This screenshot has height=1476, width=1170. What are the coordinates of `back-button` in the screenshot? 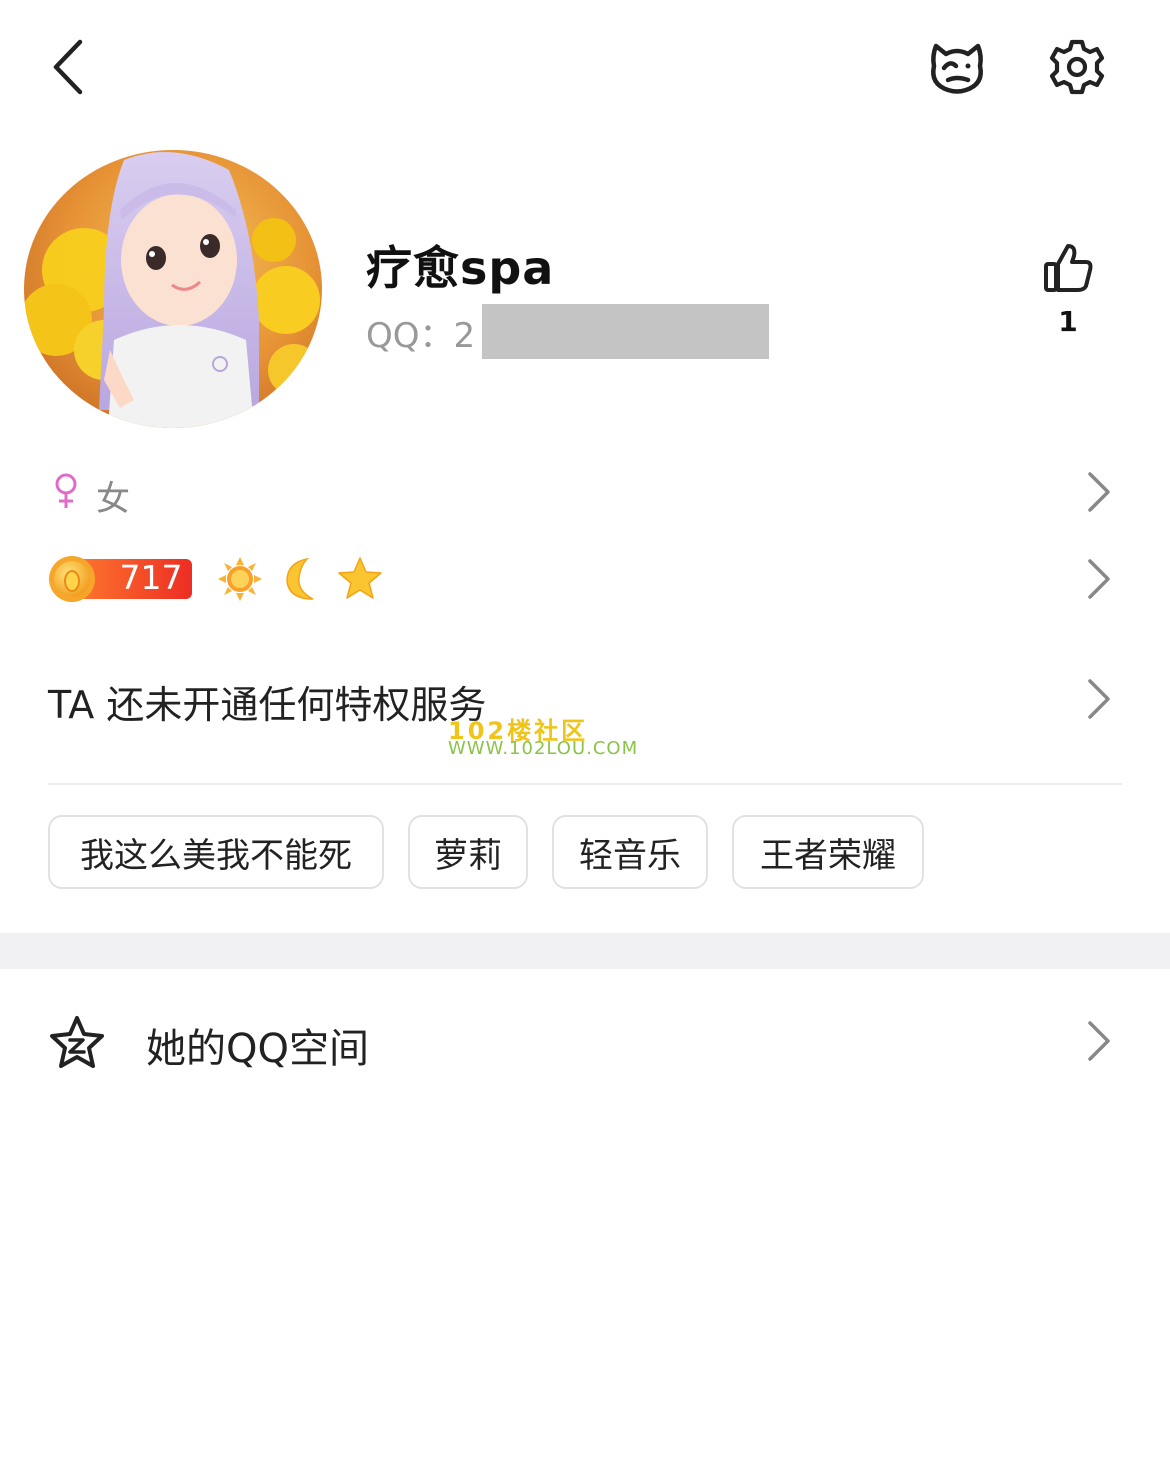 It's located at (70, 67).